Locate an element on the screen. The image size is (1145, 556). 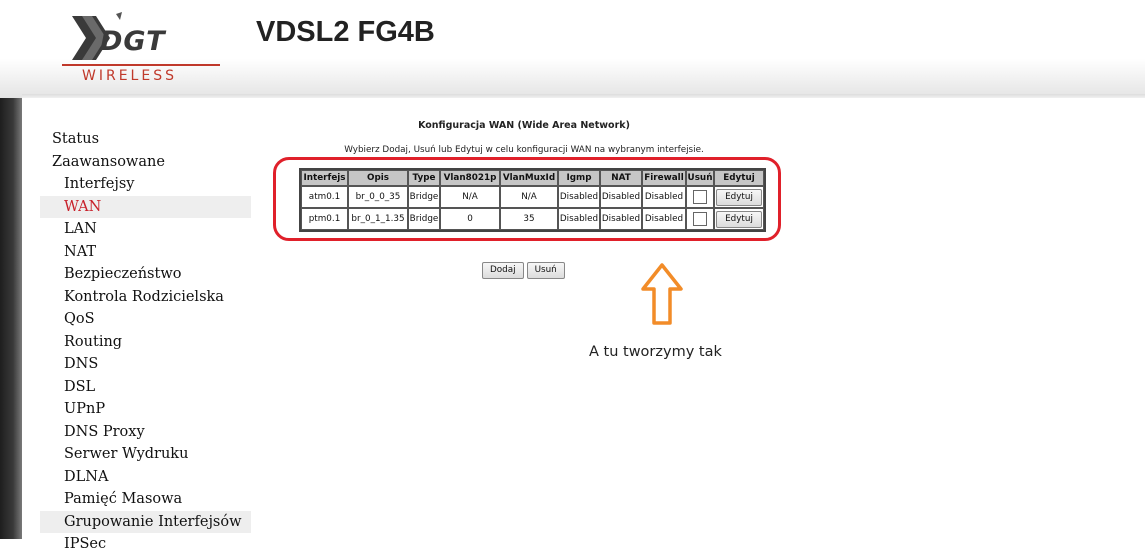
cell-interfejs: atm0.1 is located at coordinates (324, 197).